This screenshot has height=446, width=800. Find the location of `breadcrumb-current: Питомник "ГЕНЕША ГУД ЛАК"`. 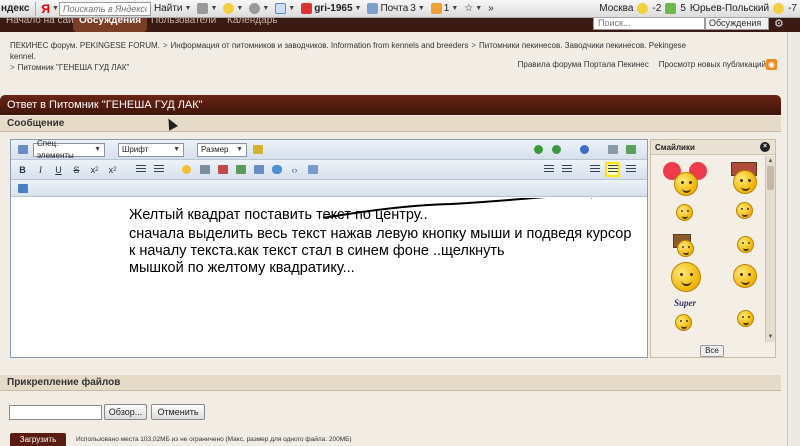

breadcrumb-current: Питомник "ГЕНЕША ГУД ЛАК" is located at coordinates (74, 67).